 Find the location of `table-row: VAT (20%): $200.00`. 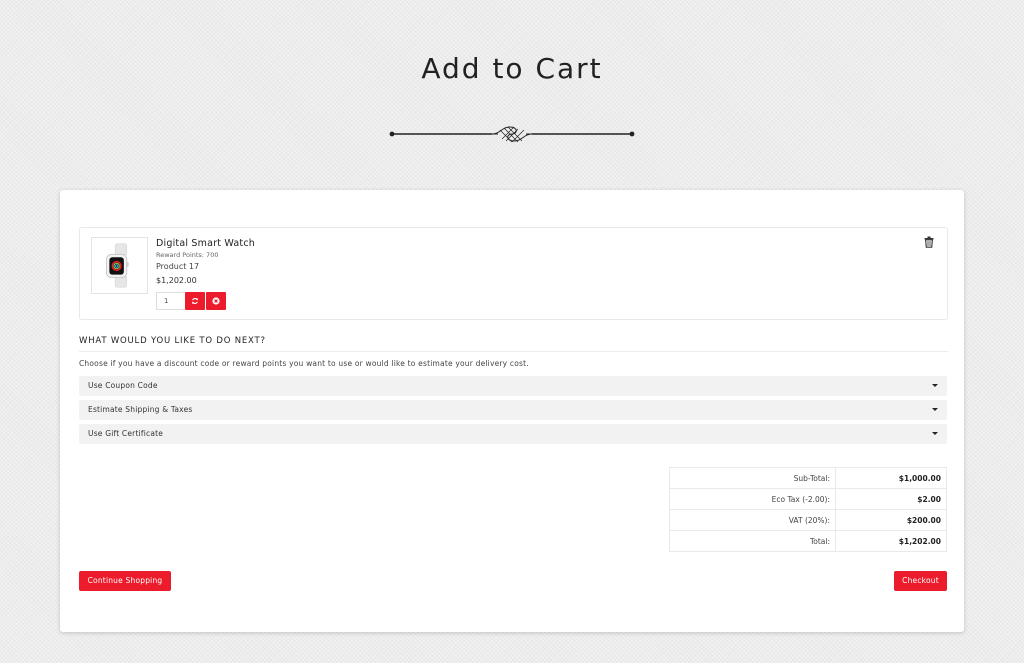

table-row: VAT (20%): $200.00 is located at coordinates (808, 520).